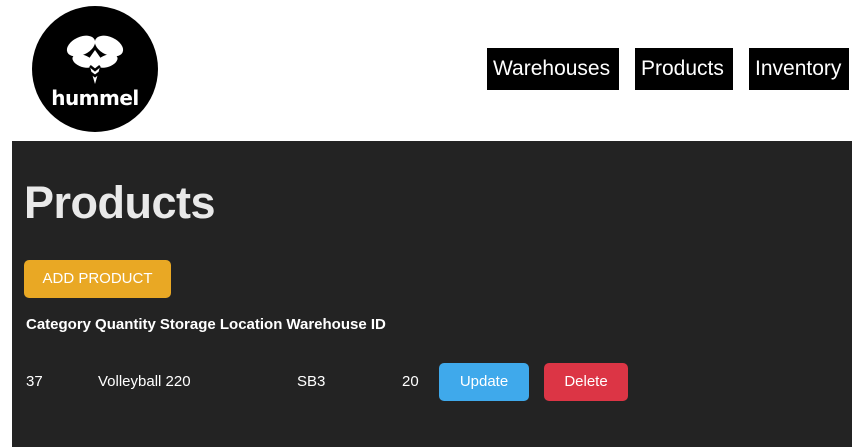  Describe the element at coordinates (799, 69) in the screenshot. I see `nav-inventory-link: Inventory` at that location.